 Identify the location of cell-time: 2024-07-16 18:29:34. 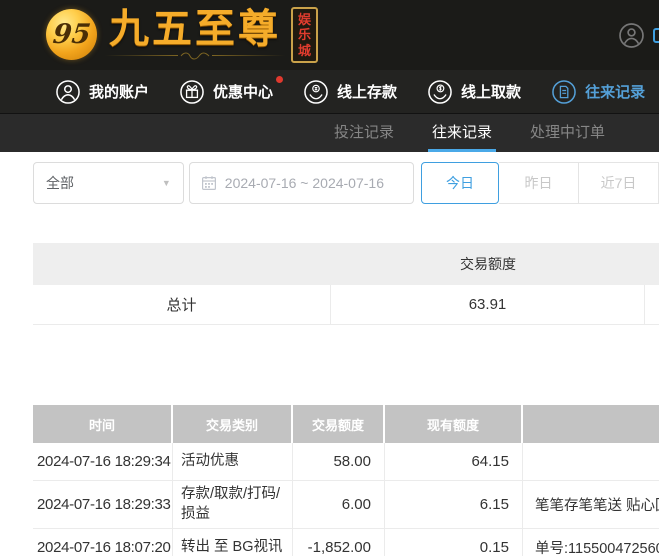
(103, 461).